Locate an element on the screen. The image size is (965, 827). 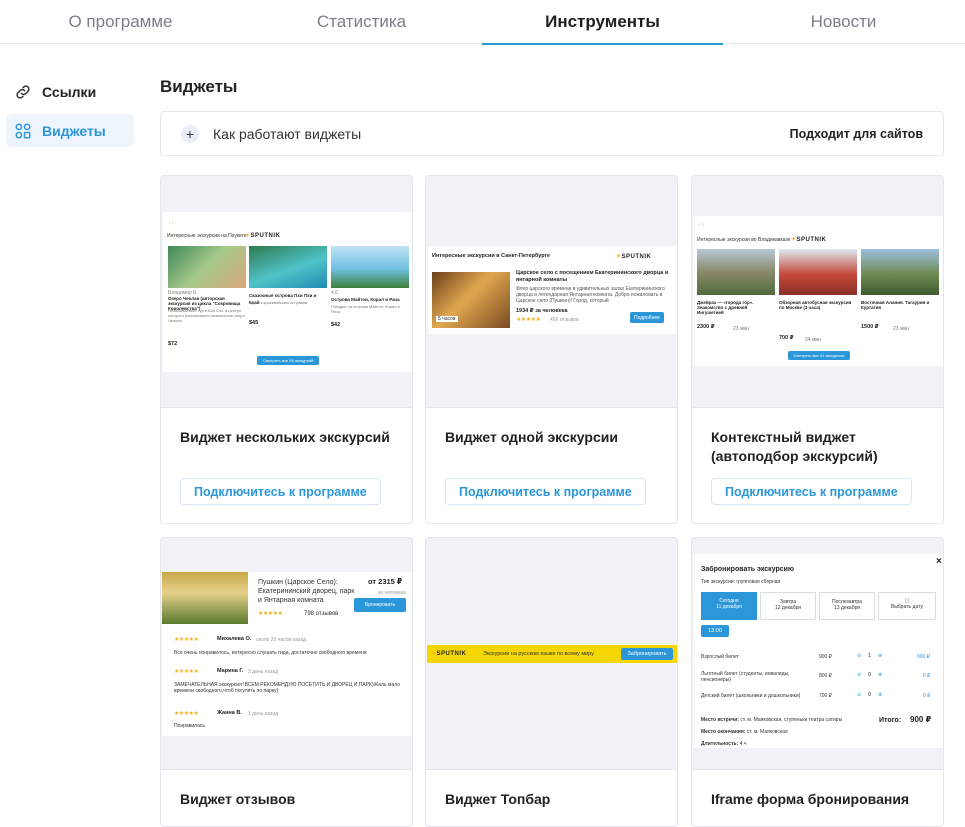
howto-right-label: Подходит для сайтов is located at coordinates (856, 133).